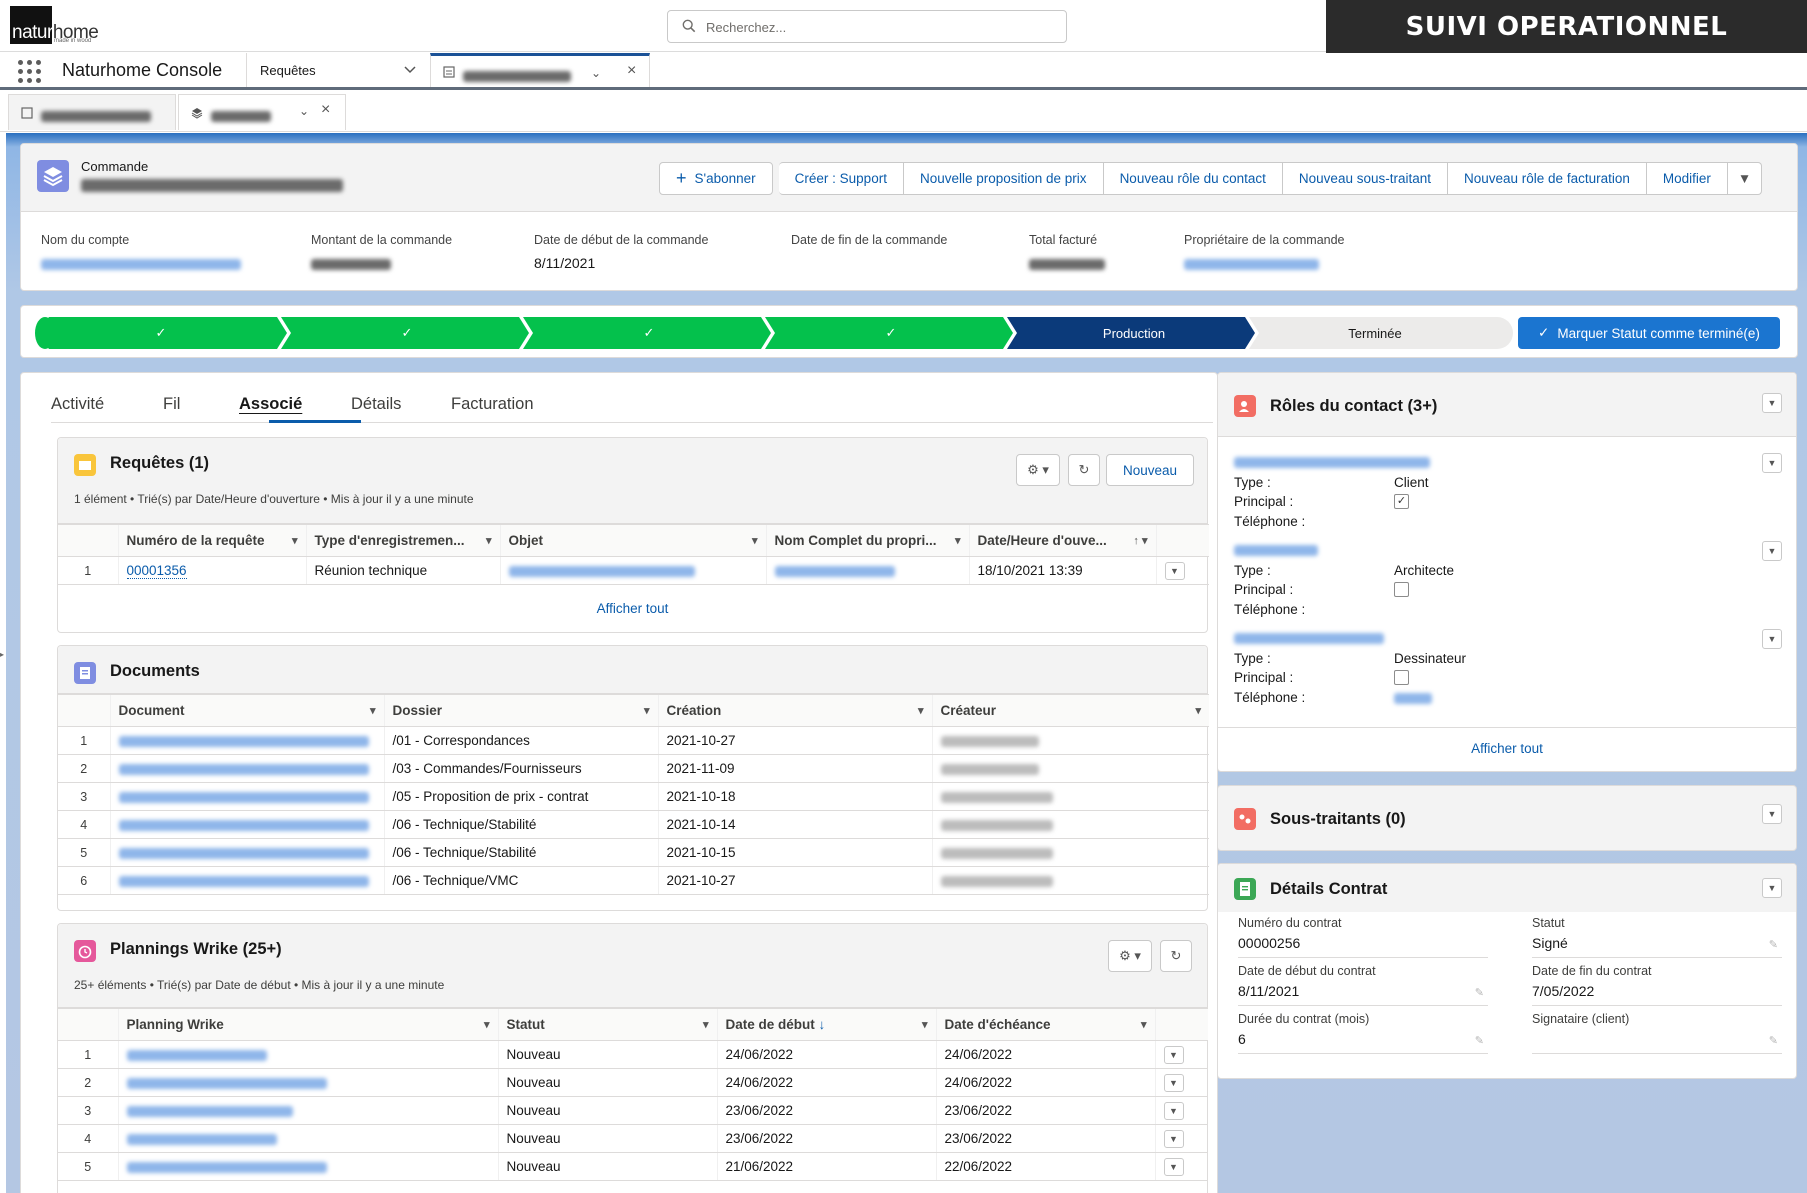 The image size is (1807, 1193). I want to click on table-row: 2 Nouveau 24/06/2022 24/06/2022 ▼, so click(633, 1082).